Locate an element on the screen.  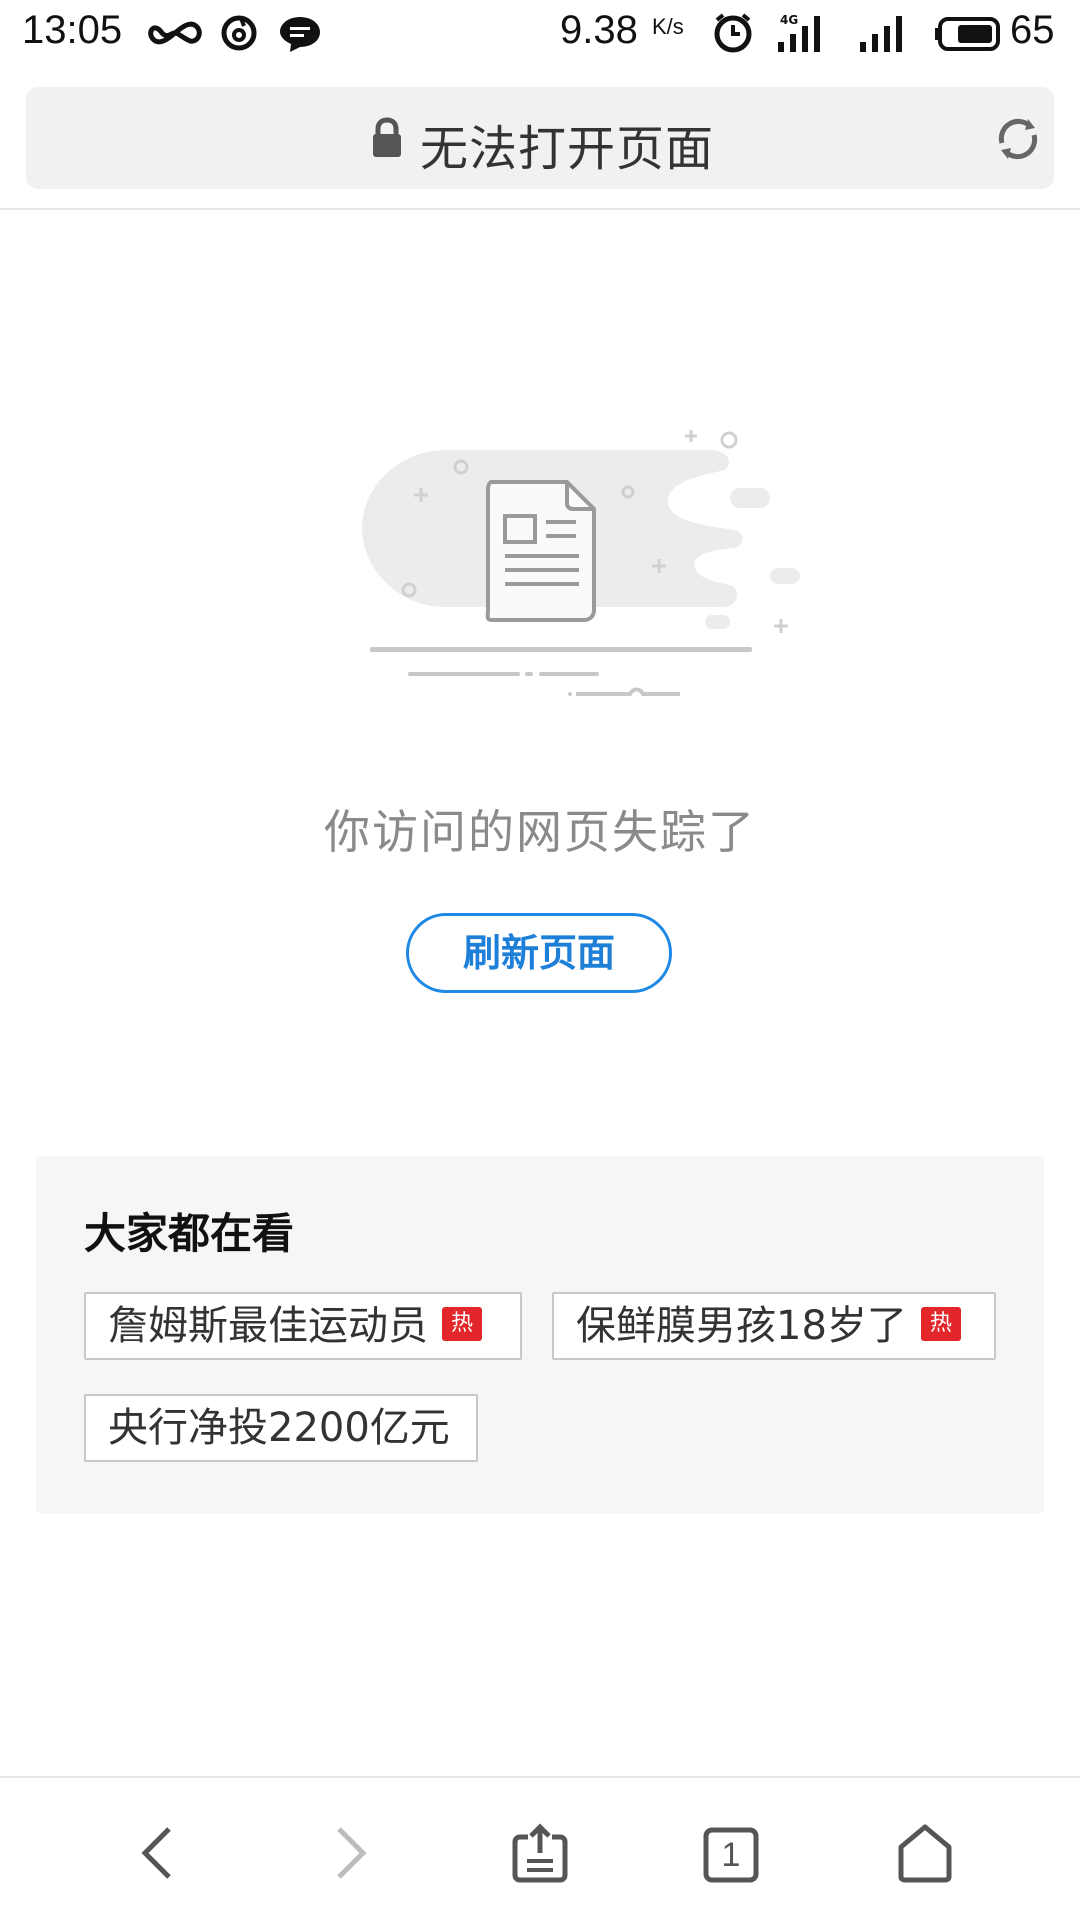
netease-music-icon is located at coordinates (239, 35).